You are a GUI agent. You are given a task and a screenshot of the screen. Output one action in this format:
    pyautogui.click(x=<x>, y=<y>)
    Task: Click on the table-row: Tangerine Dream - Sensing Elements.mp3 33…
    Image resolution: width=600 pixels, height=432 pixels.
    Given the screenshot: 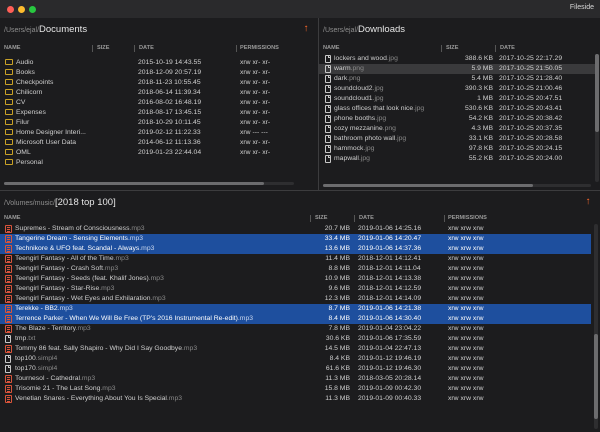 What is the action you would take?
    pyautogui.click(x=295, y=239)
    